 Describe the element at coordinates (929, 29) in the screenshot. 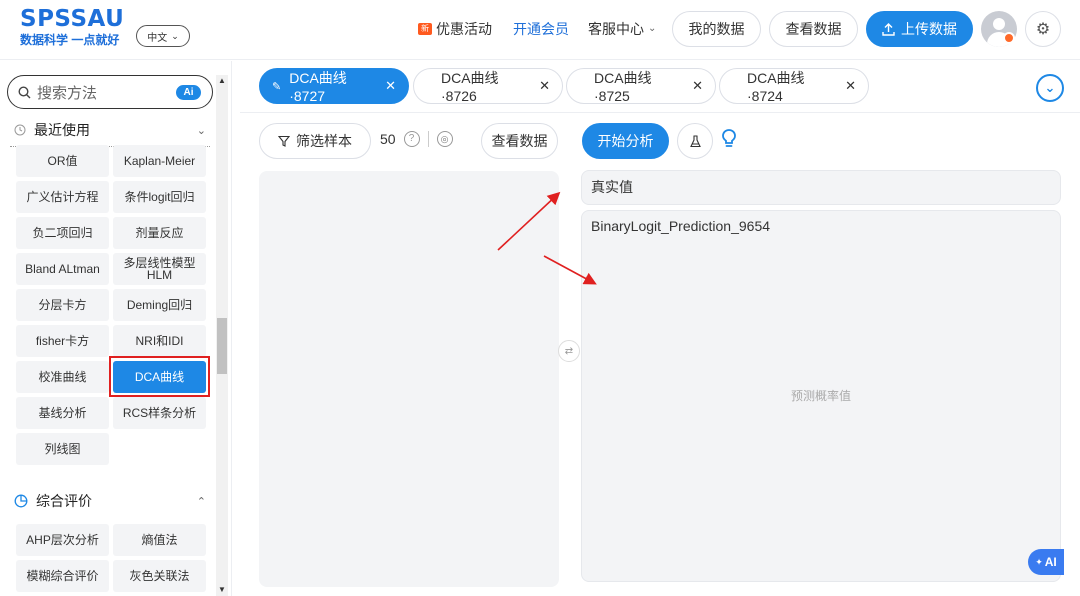

I see `upload-label: 上传数据` at that location.